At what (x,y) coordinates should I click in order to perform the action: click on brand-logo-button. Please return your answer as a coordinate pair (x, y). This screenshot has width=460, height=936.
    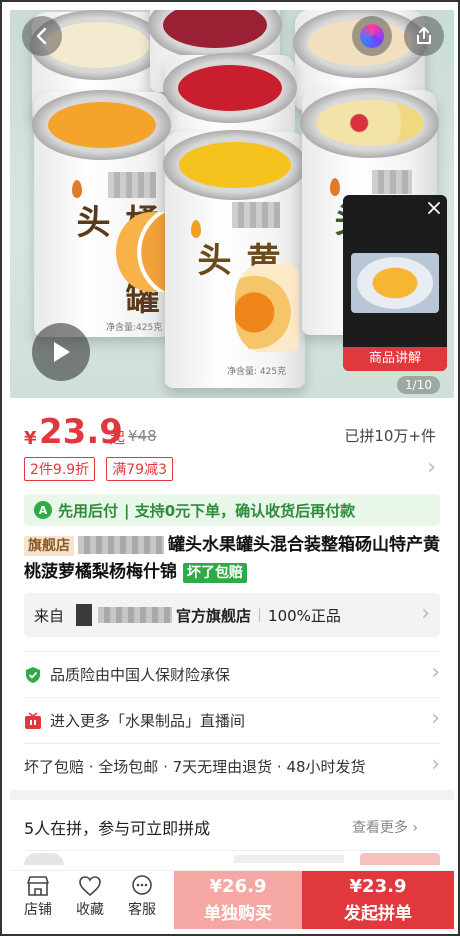
    Looking at the image, I should click on (372, 36).